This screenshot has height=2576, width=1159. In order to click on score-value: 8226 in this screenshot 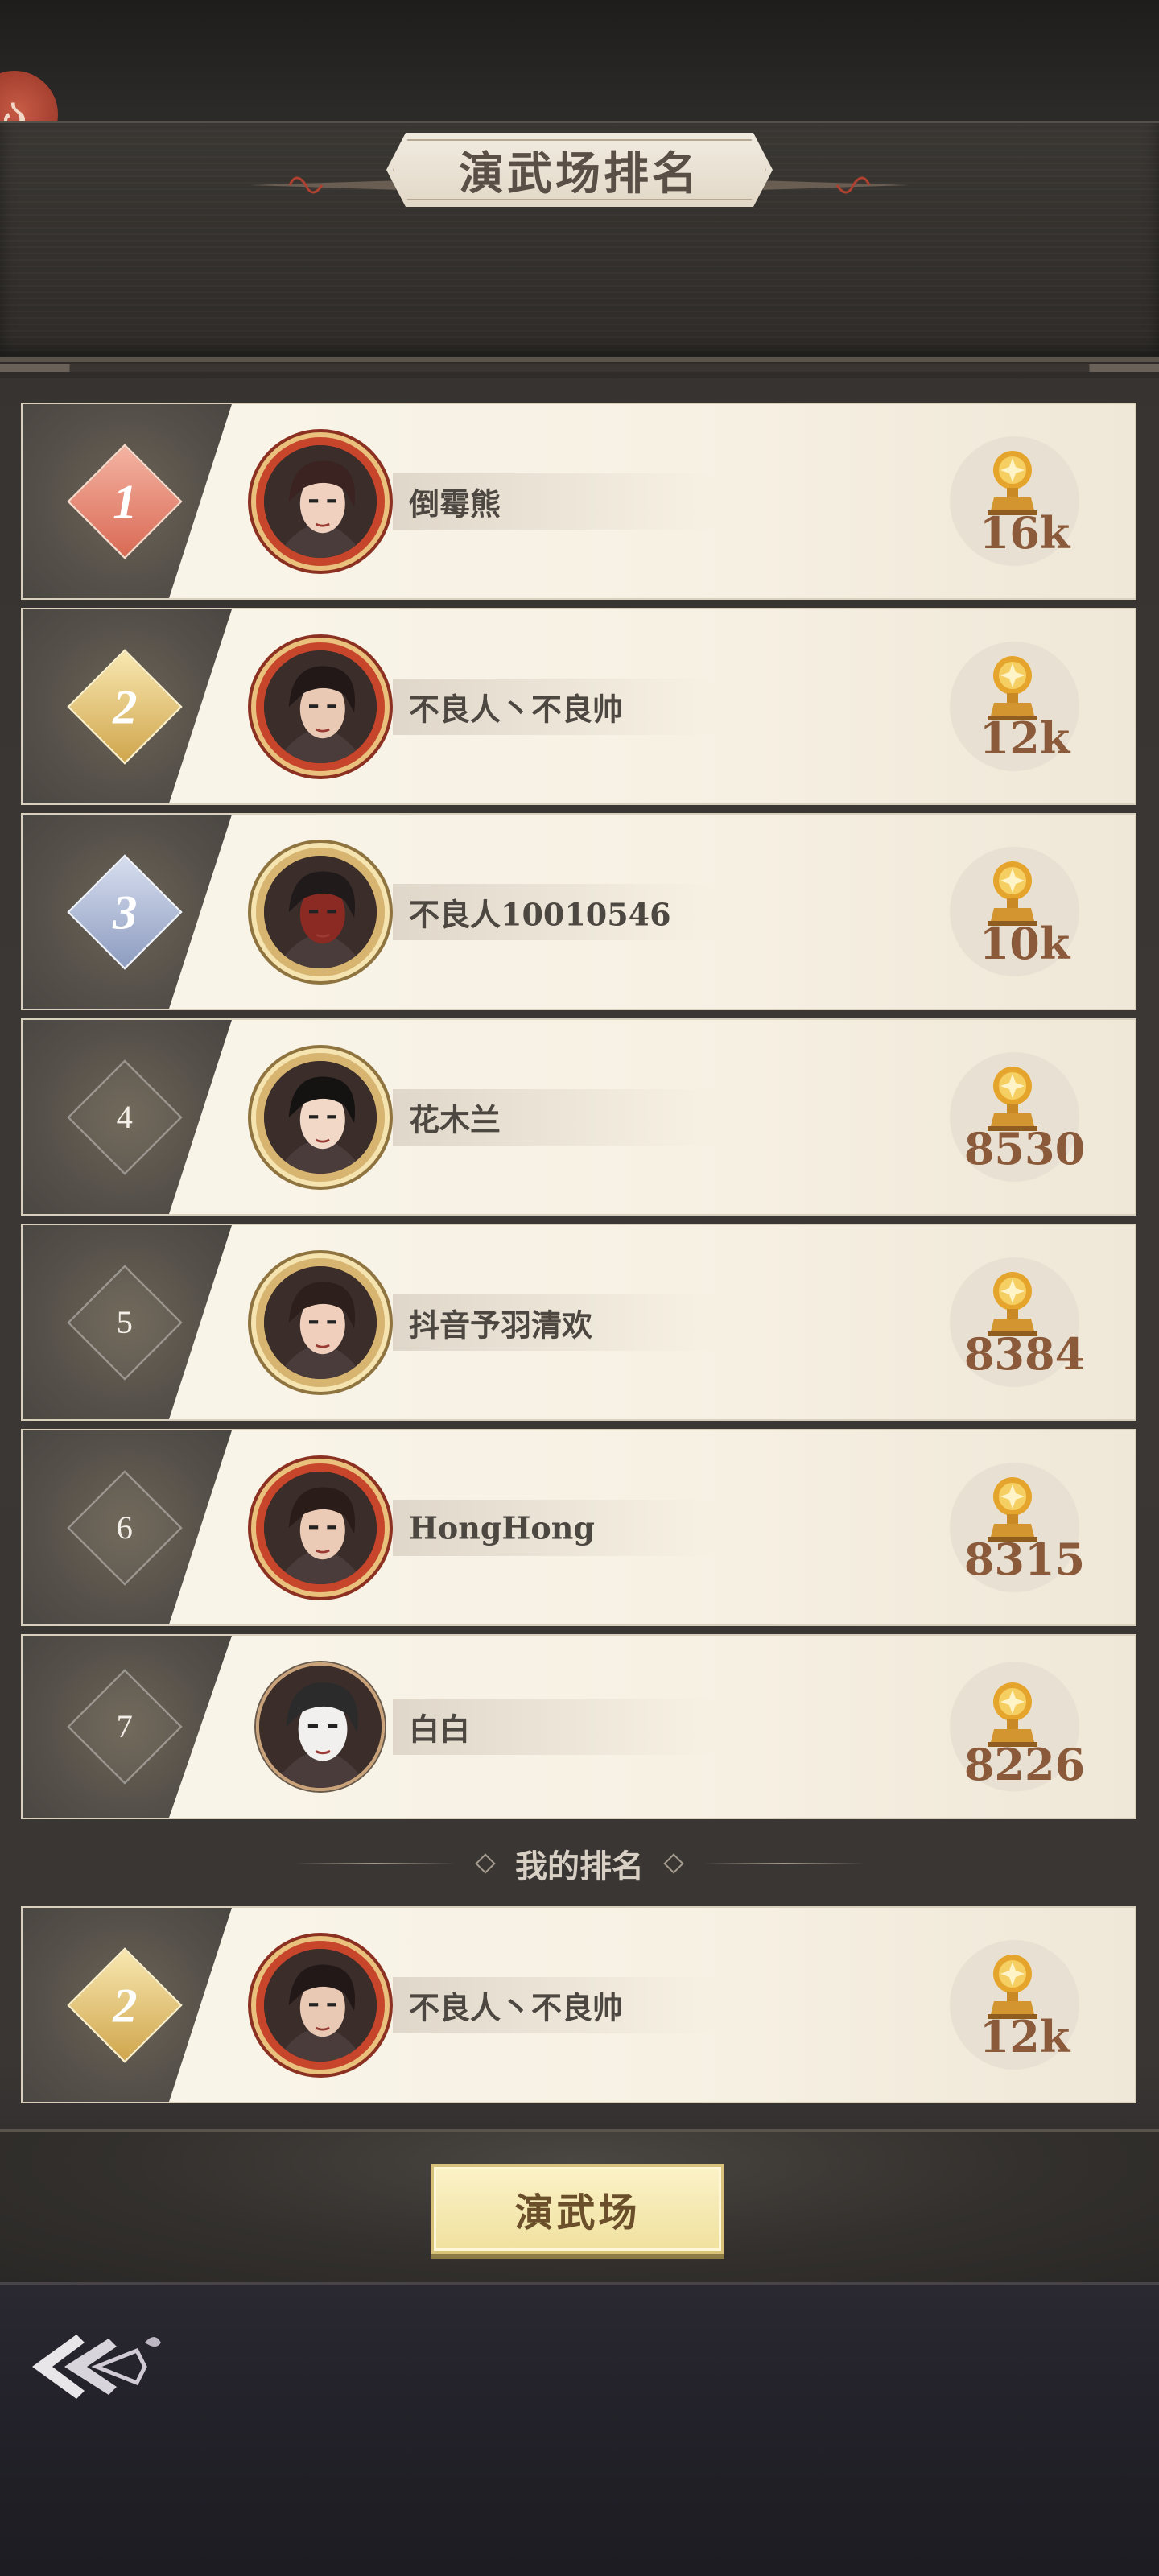, I will do `click(1024, 1765)`.